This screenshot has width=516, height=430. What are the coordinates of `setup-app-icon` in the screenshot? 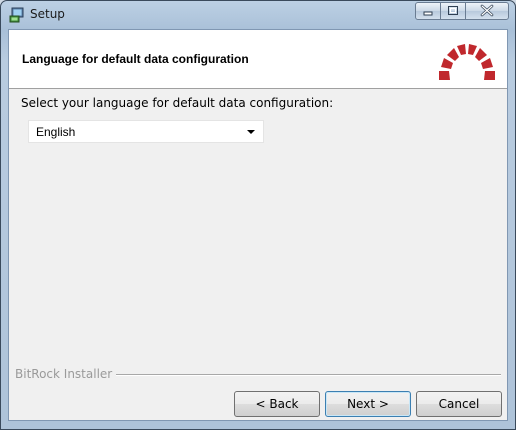 It's located at (16, 15).